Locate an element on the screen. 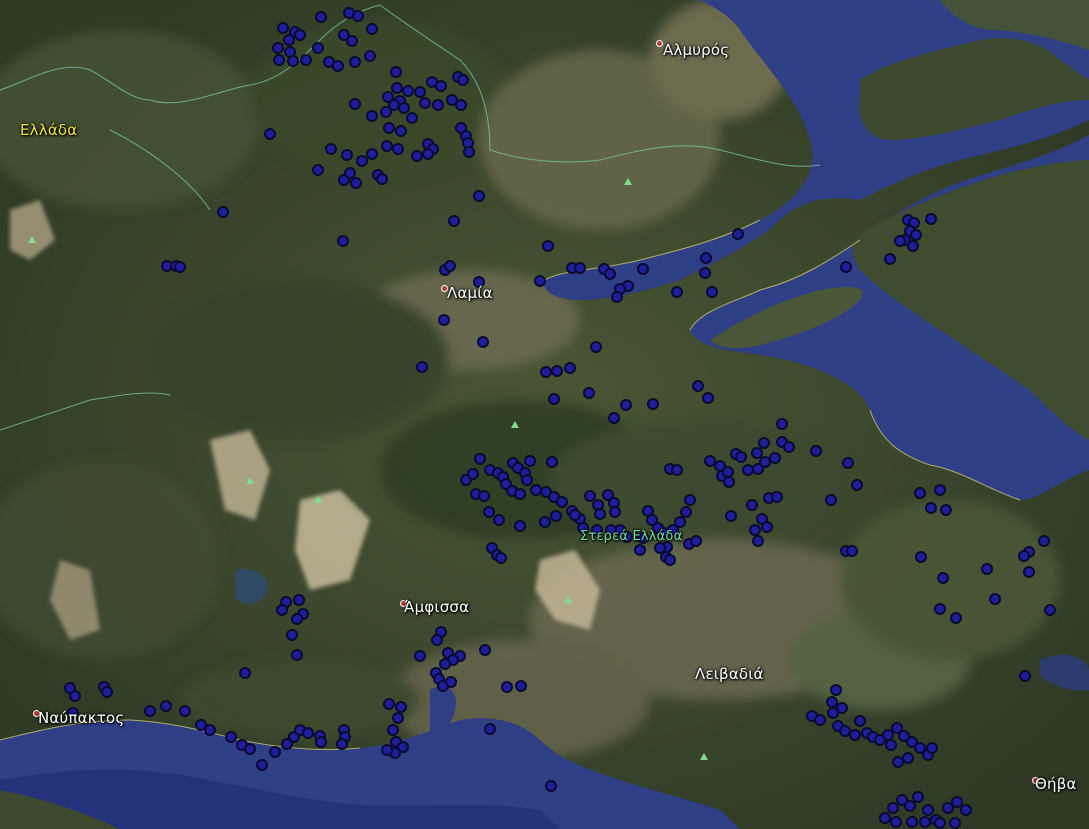 This screenshot has height=829, width=1089. country-label: Ελλάδα is located at coordinates (48, 130).